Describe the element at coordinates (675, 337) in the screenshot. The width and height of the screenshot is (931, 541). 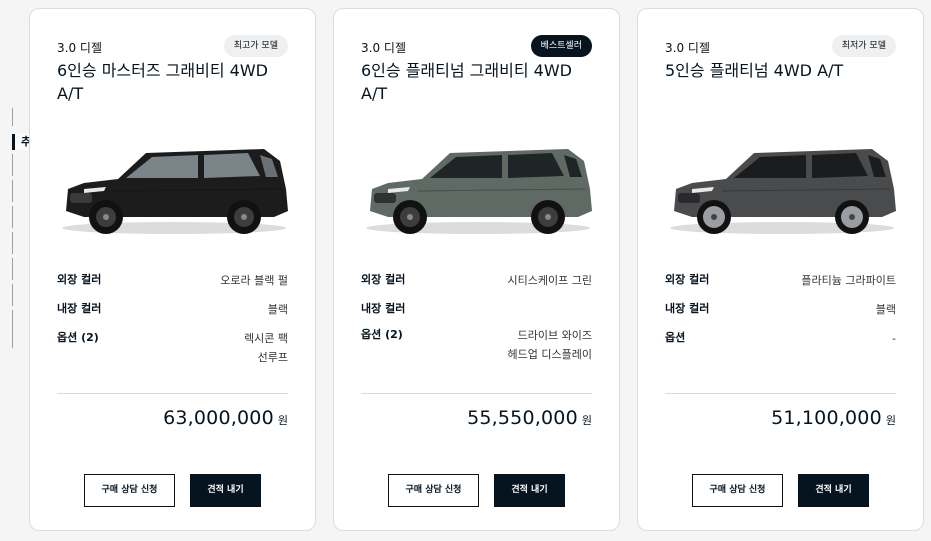
I see `spec-label: 옵션` at that location.